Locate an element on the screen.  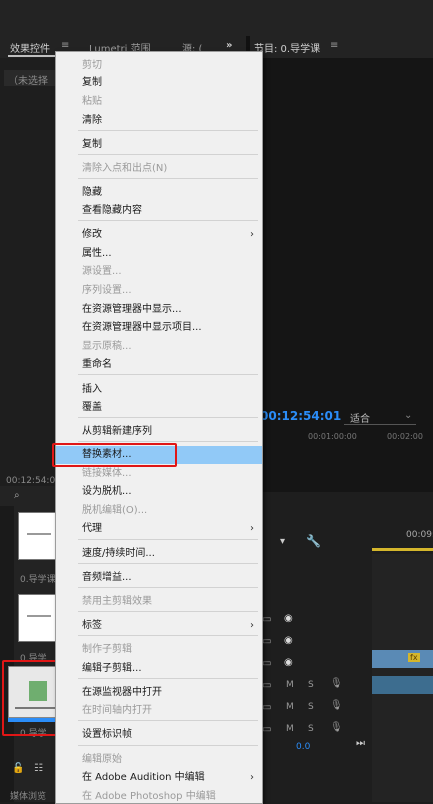
context-menu-item: 从剪辑新建序列 is located at coordinates (159, 432).